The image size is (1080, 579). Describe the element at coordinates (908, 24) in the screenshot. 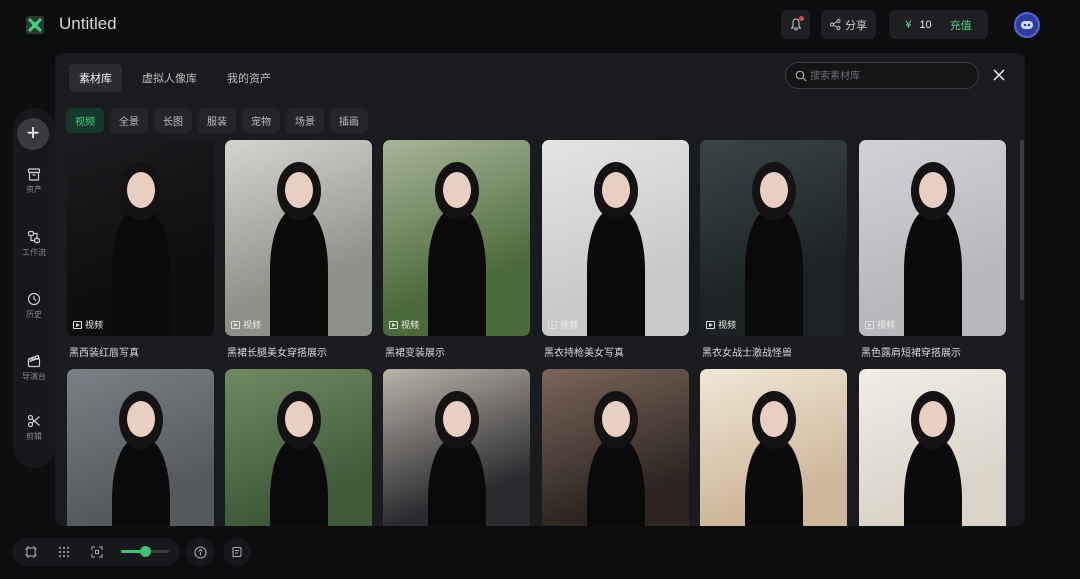

I see `credits-symbol: ¥` at that location.